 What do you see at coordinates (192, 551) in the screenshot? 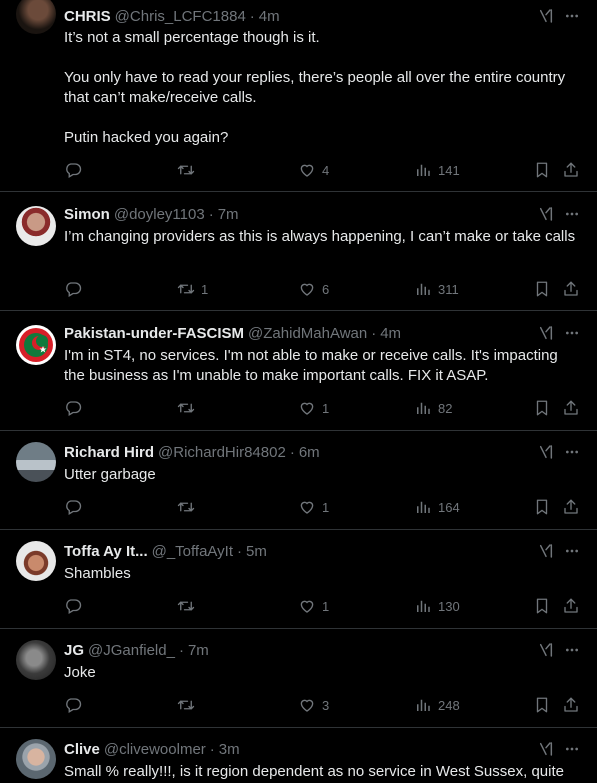
I see `author-handle: @_ToffaAyIt` at bounding box center [192, 551].